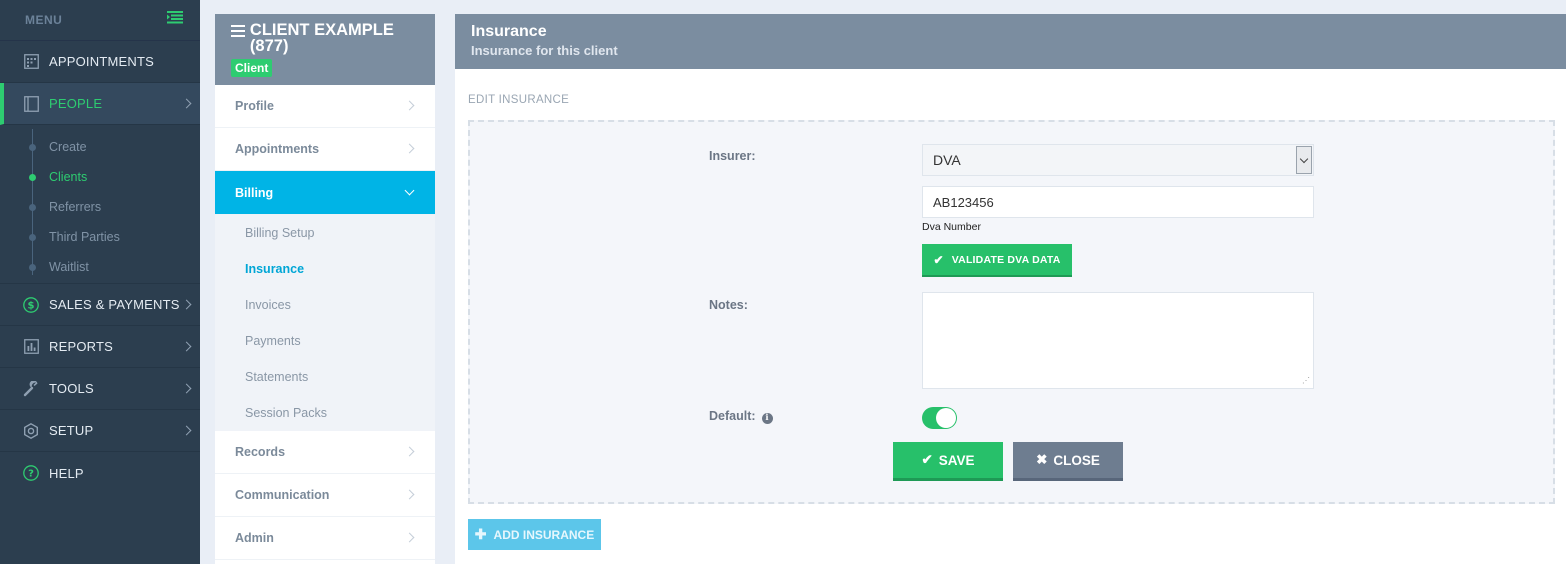 This screenshot has width=1566, height=564. Describe the element at coordinates (951, 227) in the screenshot. I see `dva-number-hint: Dva Number` at that location.